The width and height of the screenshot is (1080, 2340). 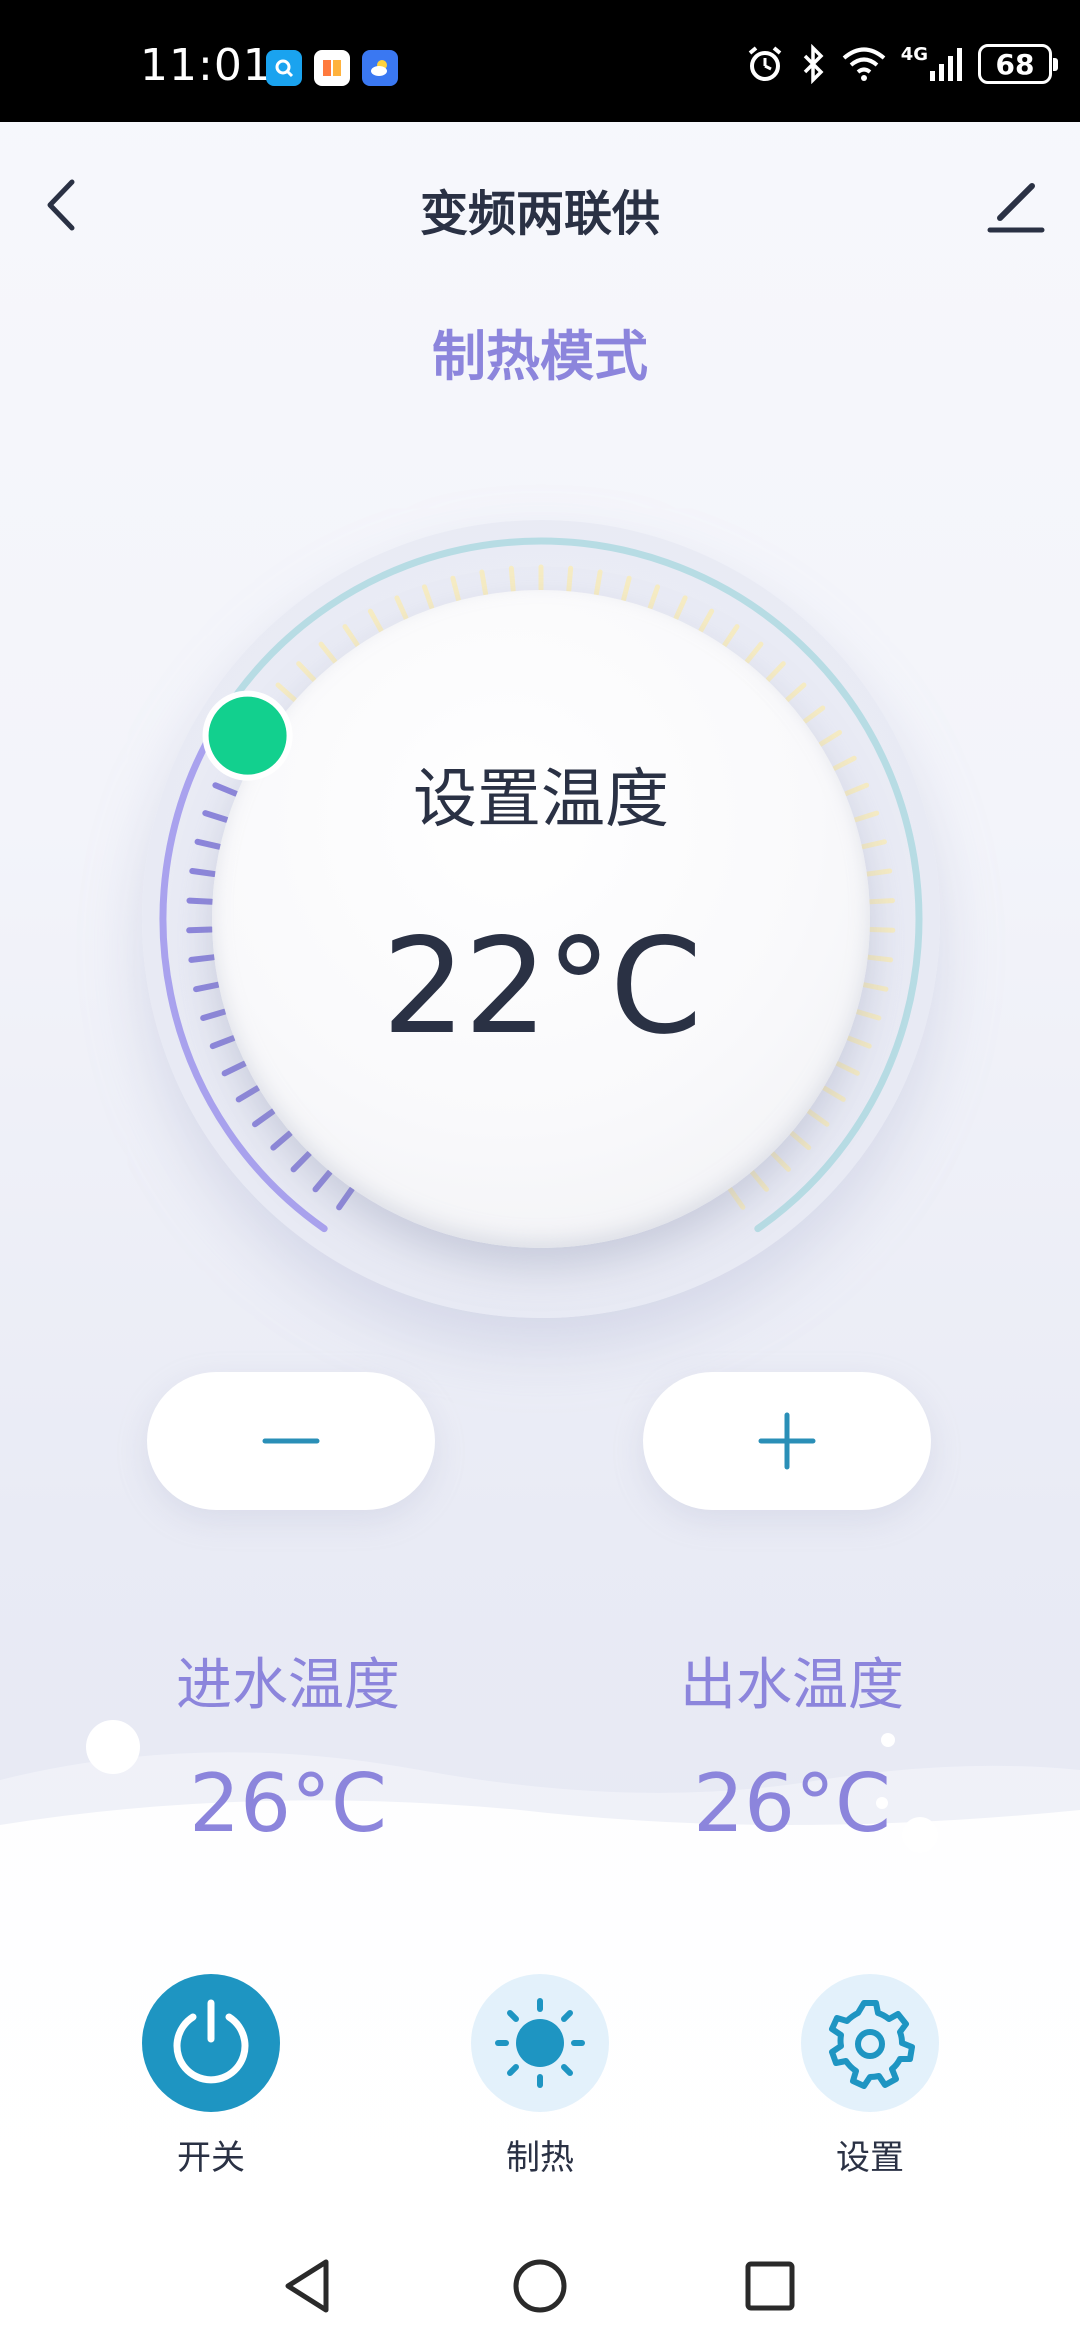 I want to click on notification-icons, so click(x=332, y=68).